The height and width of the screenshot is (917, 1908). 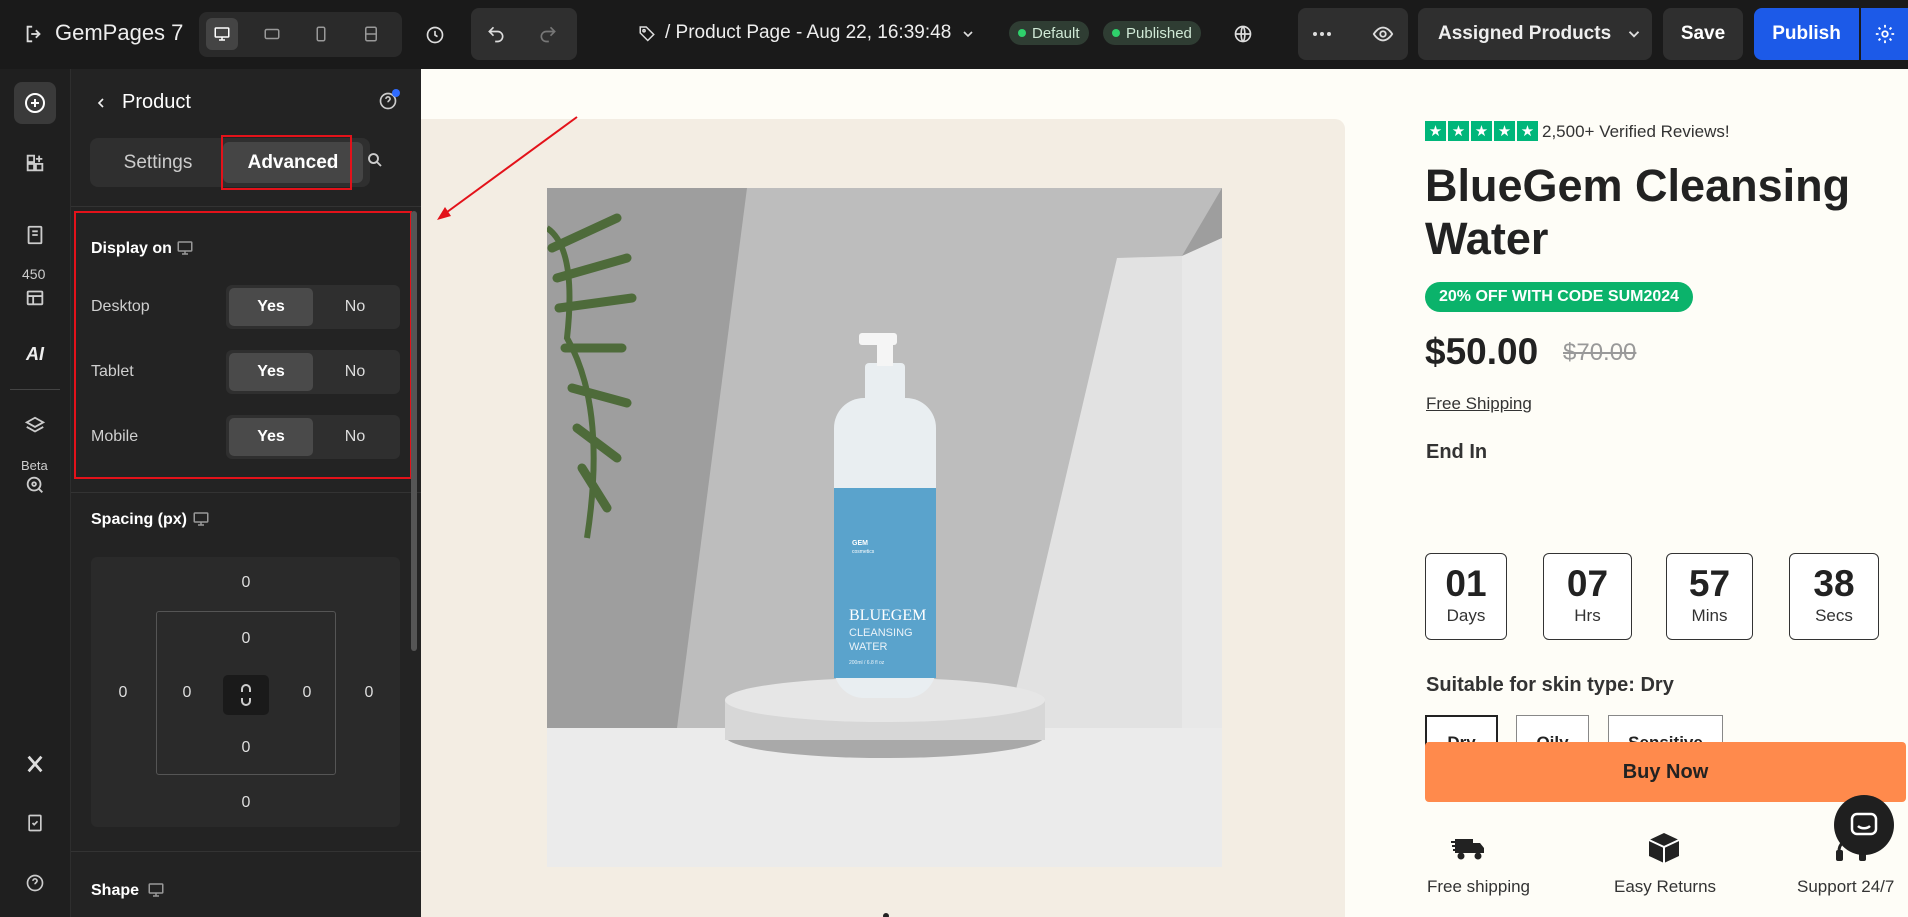 What do you see at coordinates (35, 163) in the screenshot?
I see `sections-icon` at bounding box center [35, 163].